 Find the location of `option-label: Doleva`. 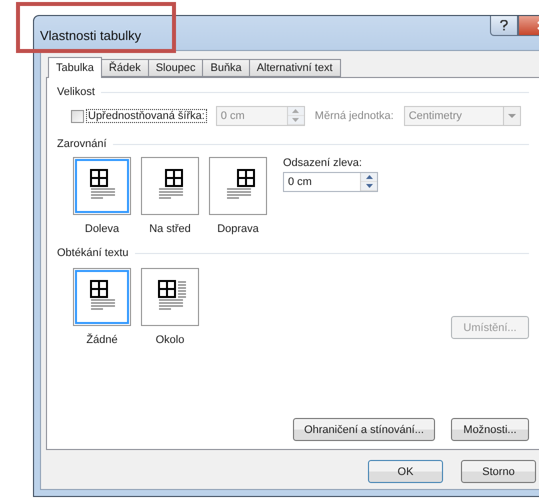

option-label: Doleva is located at coordinates (102, 229).